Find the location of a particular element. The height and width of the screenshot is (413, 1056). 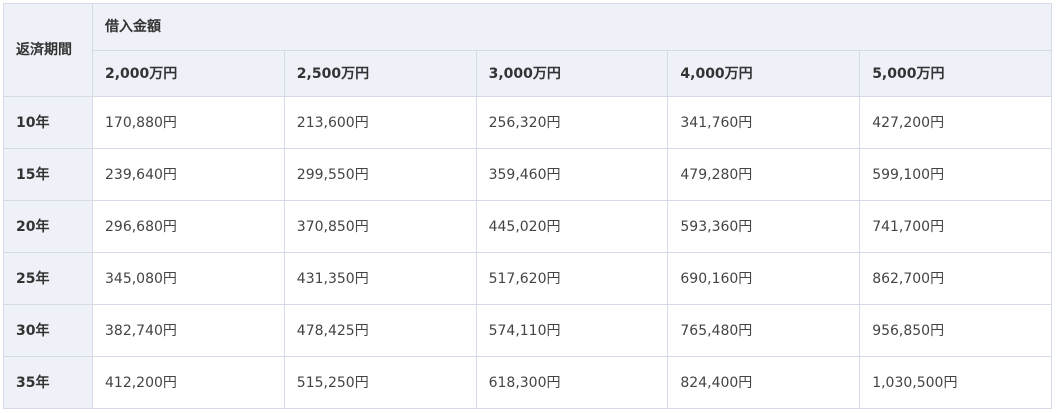

table-cell: 515,250円 is located at coordinates (380, 382).